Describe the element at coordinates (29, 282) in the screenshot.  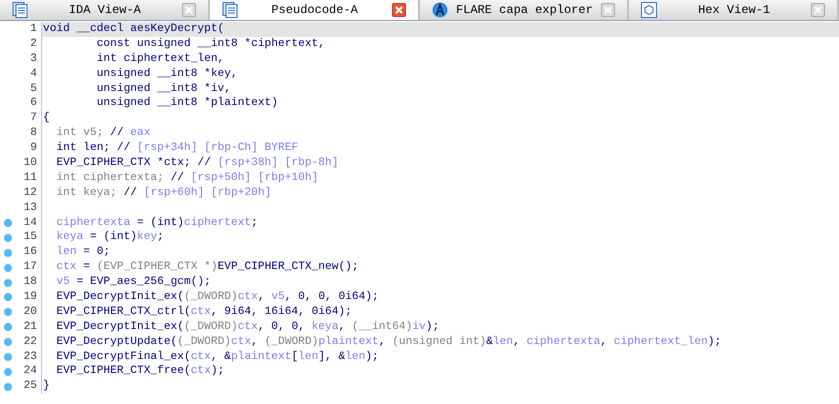
I see `line-number: 18` at that location.